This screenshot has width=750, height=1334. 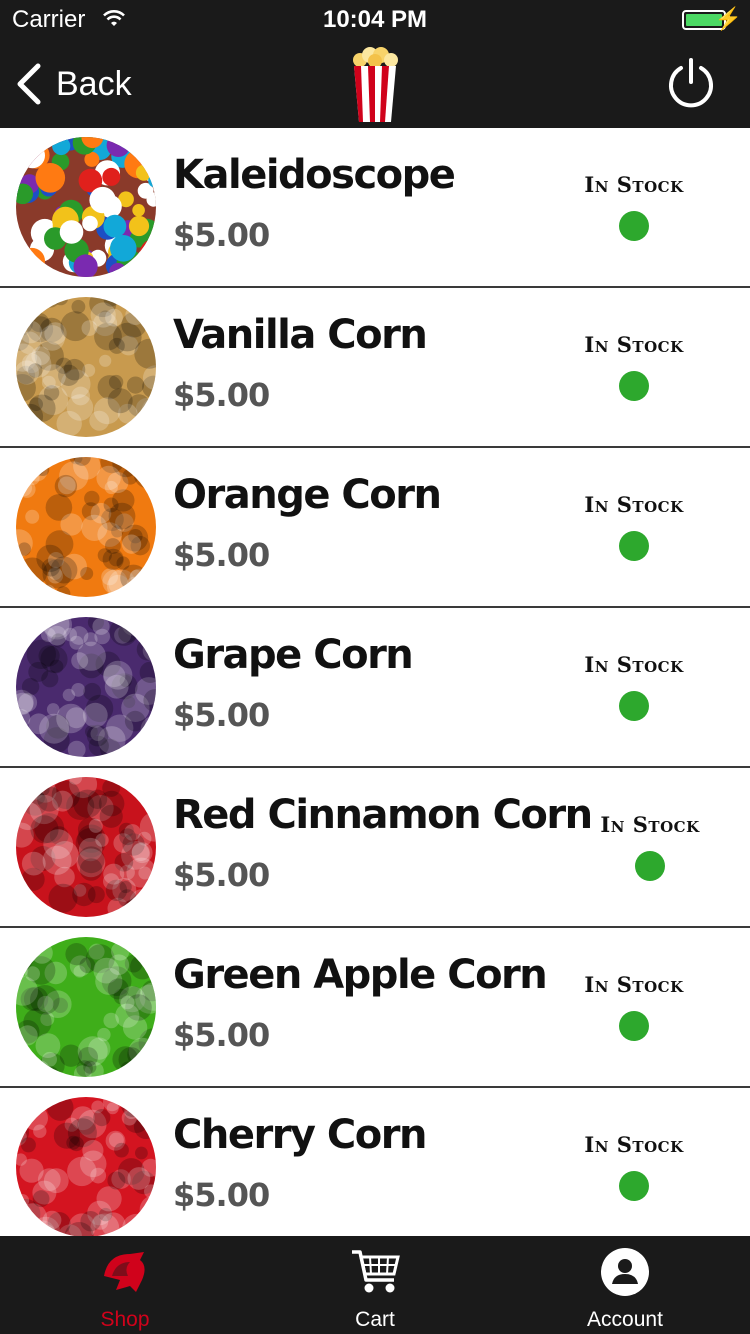 What do you see at coordinates (728, 18) in the screenshot?
I see `charging-icon: ⚡` at bounding box center [728, 18].